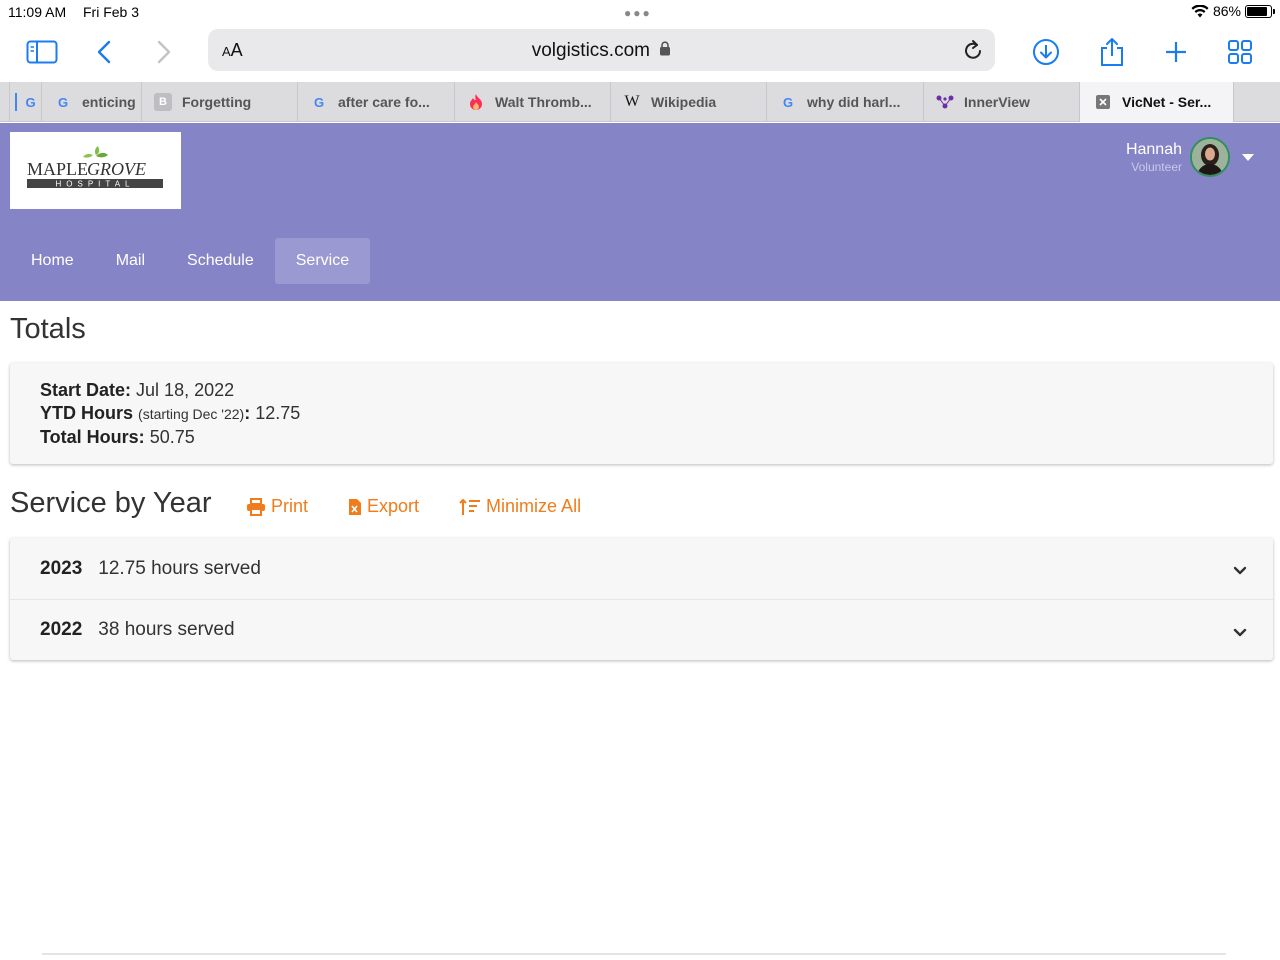 The height and width of the screenshot is (960, 1280). I want to click on service-actions: Print Export Minimize All, so click(413, 506).